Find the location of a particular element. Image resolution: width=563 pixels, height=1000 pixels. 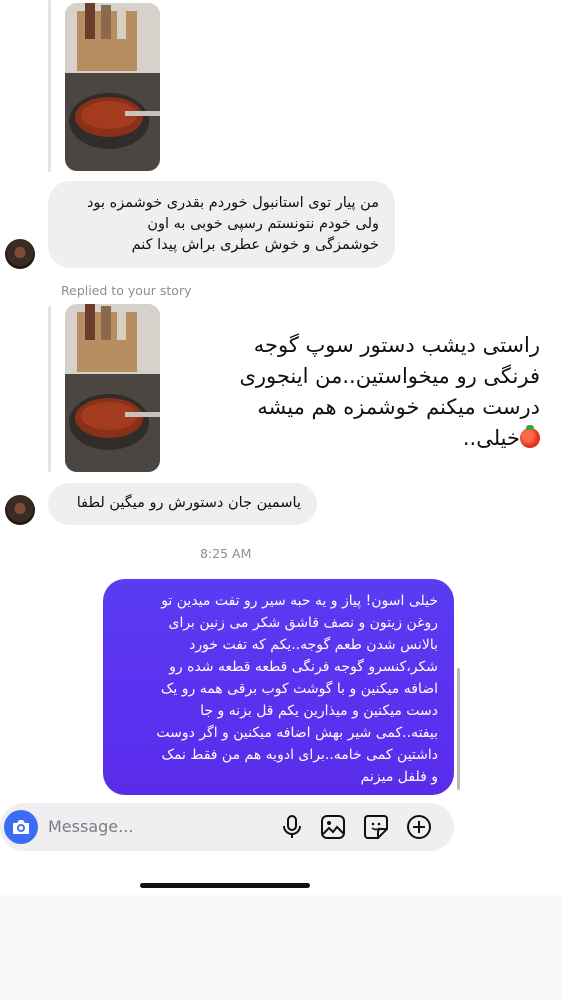

gallery-icon is located at coordinates (333, 827).